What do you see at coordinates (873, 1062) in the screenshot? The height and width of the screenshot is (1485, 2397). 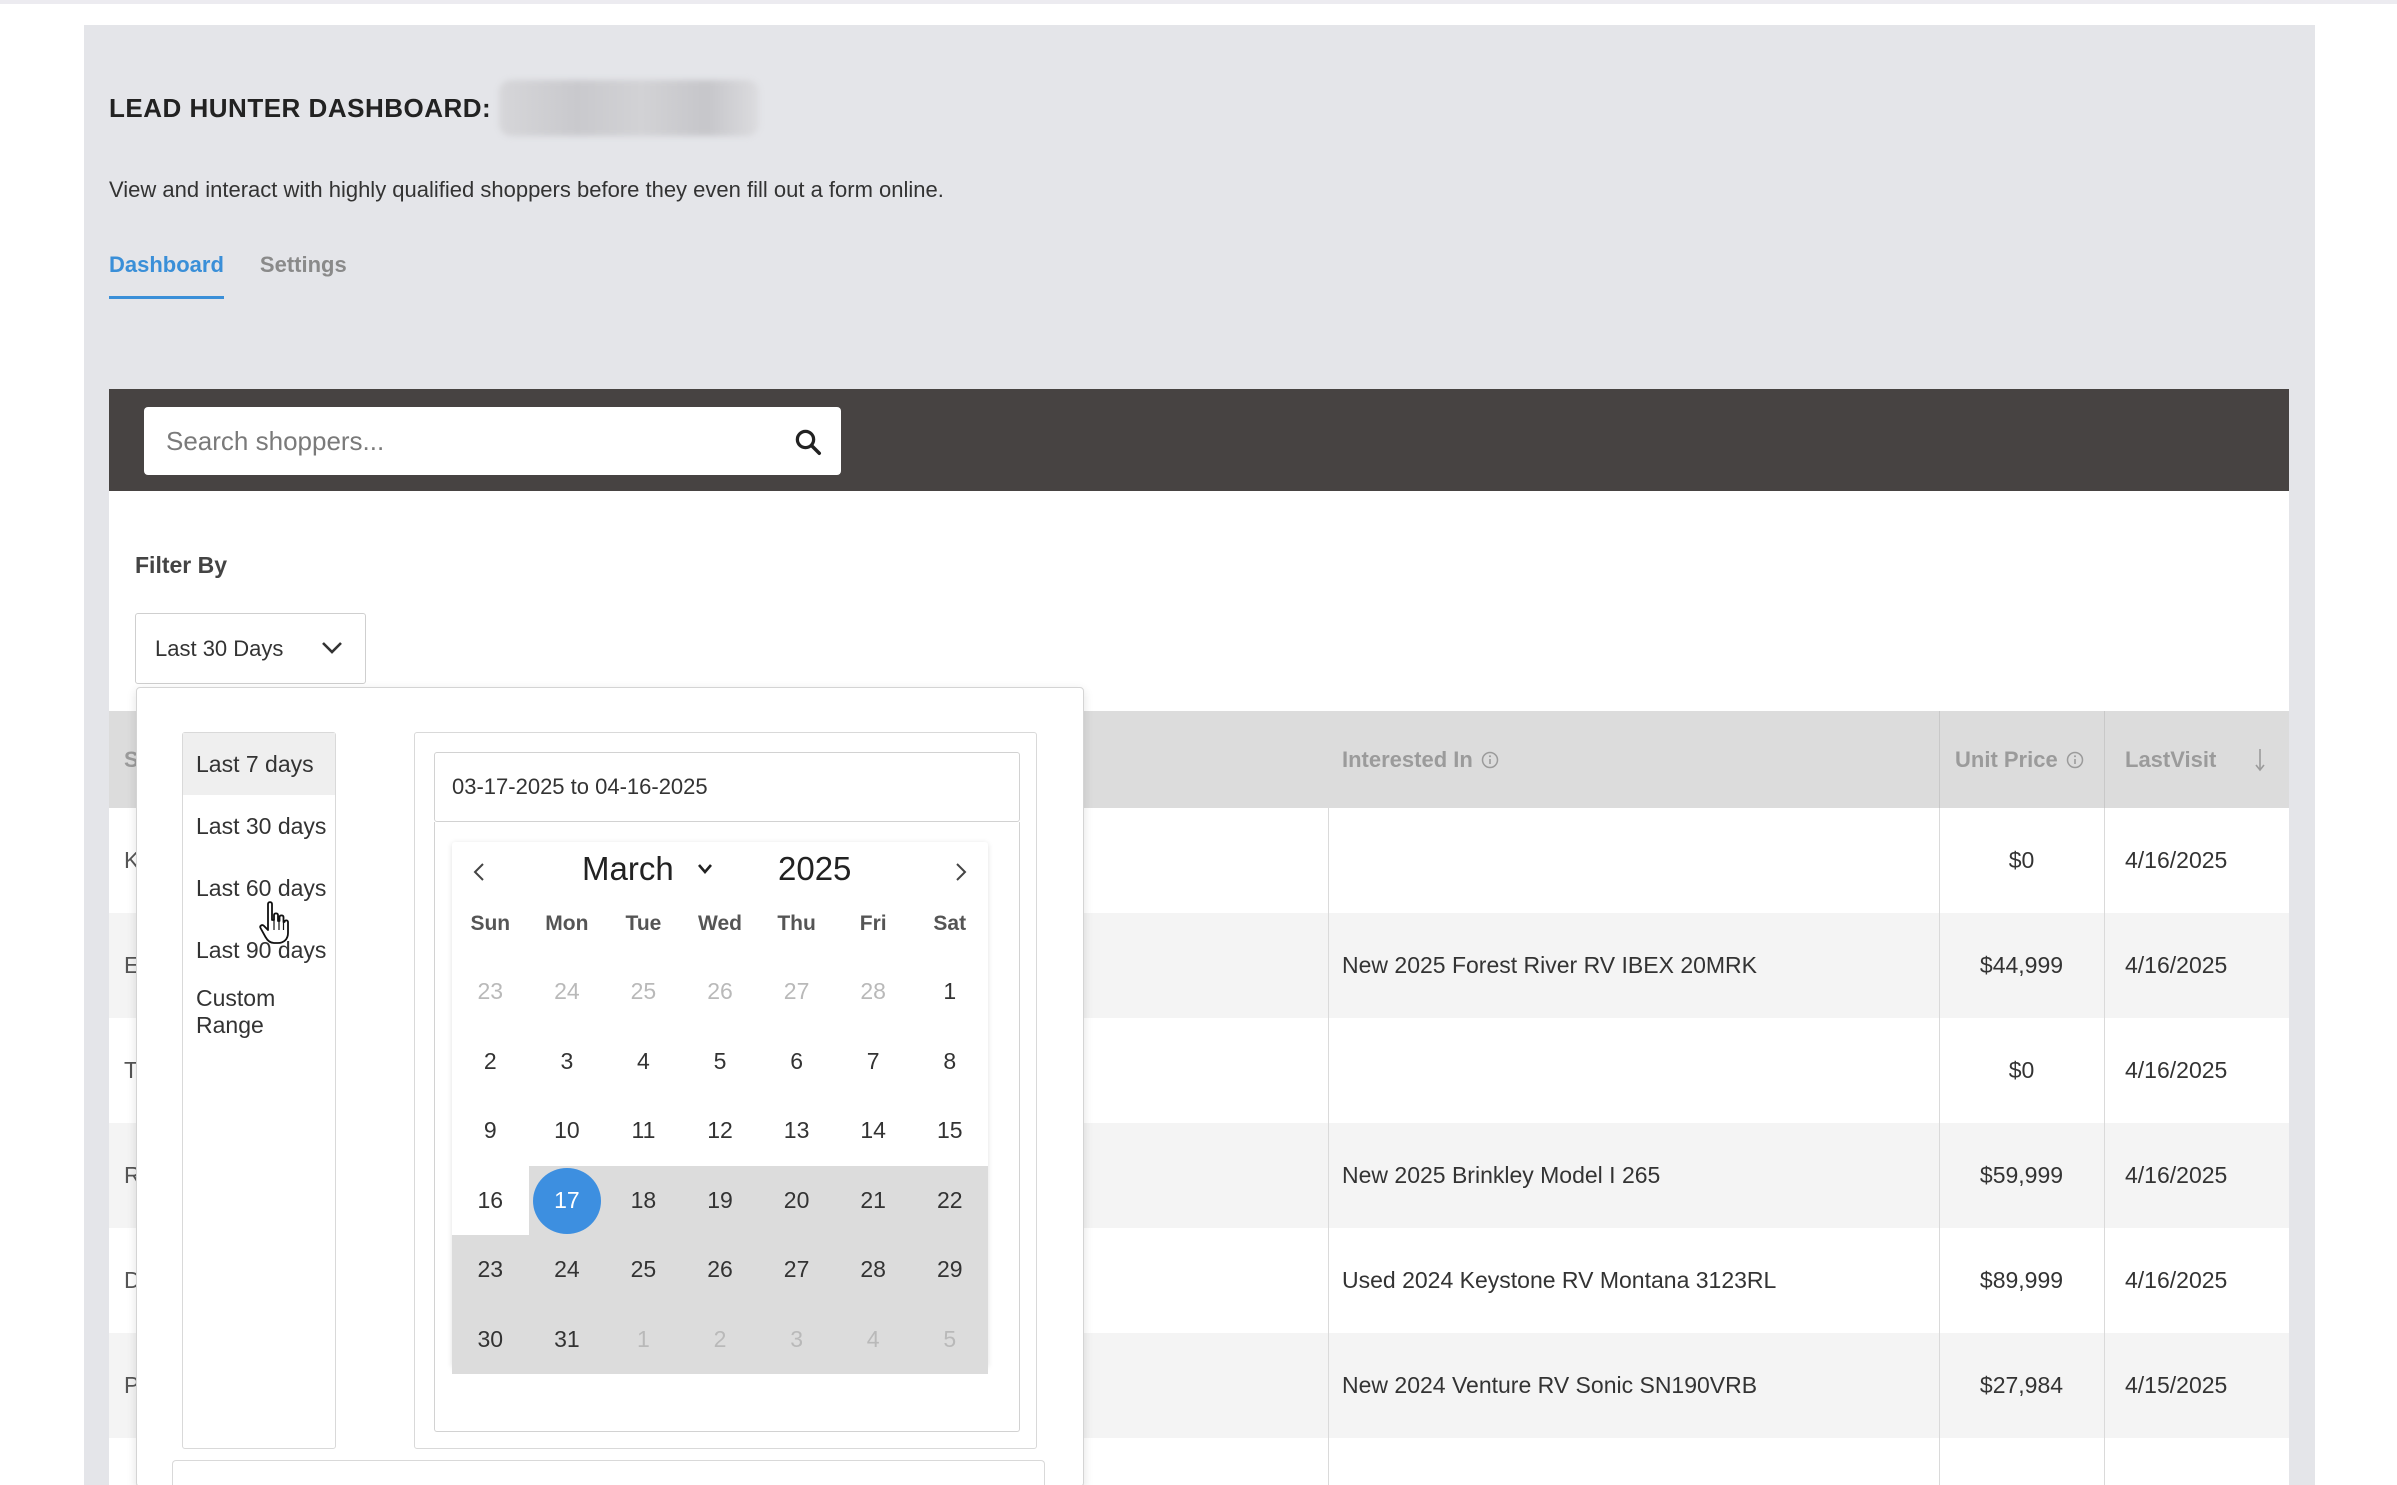 I see `calendar-day: 7` at bounding box center [873, 1062].